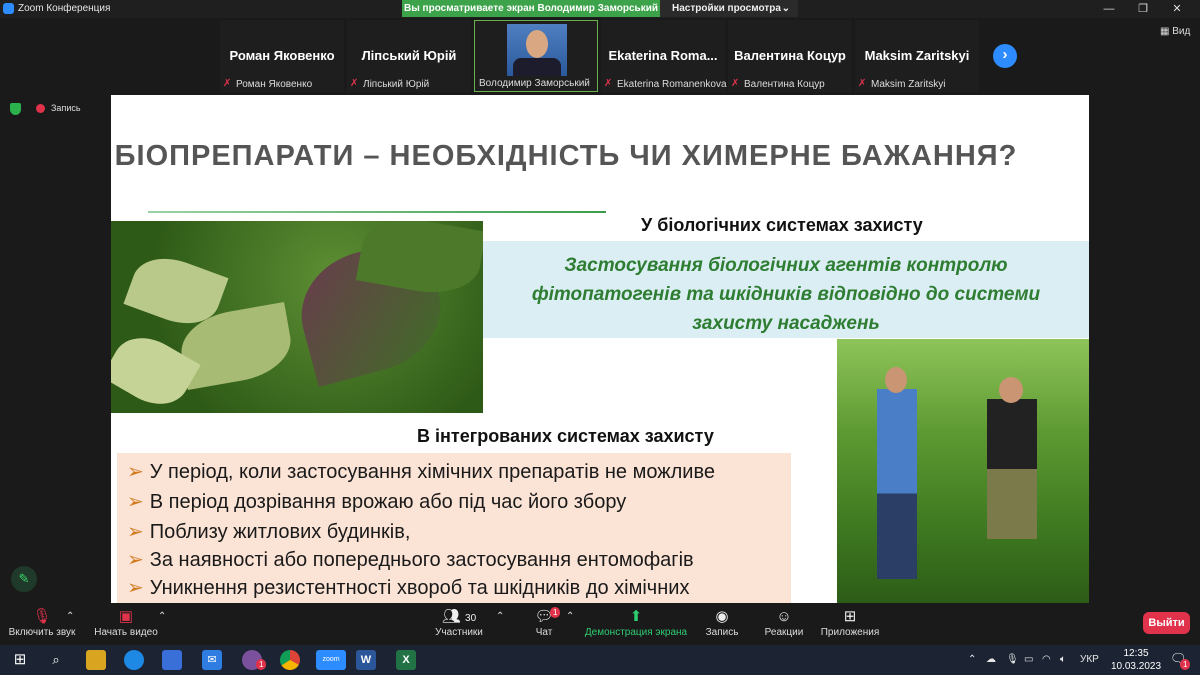  Describe the element at coordinates (1109, 9) in the screenshot. I see `minimize-button: —` at that location.